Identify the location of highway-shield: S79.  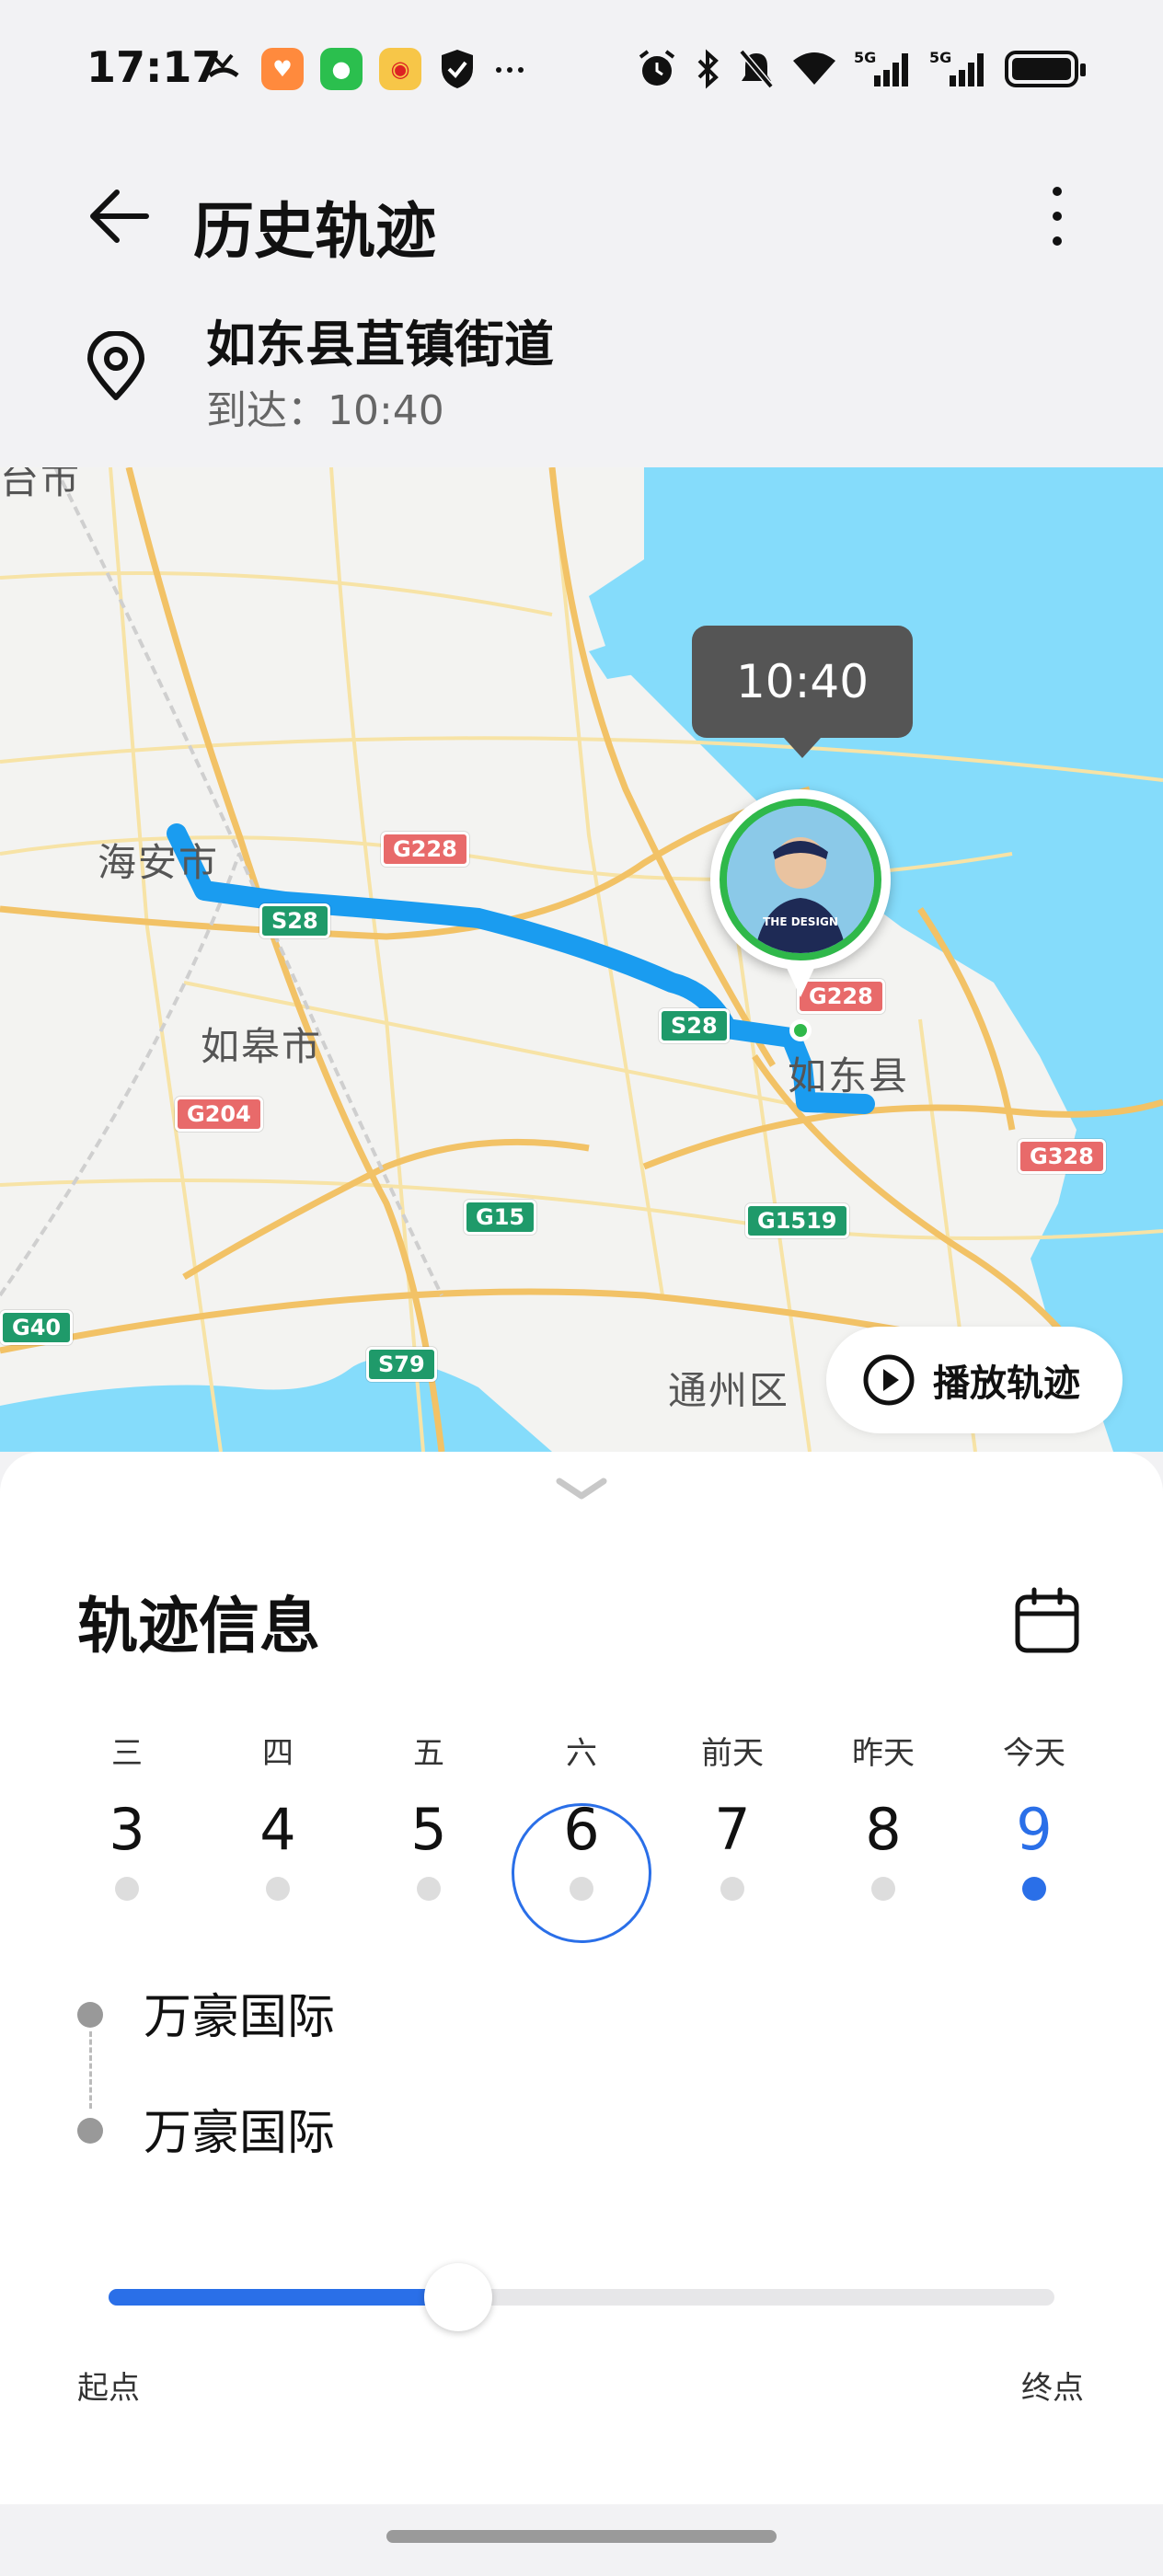
(402, 1364).